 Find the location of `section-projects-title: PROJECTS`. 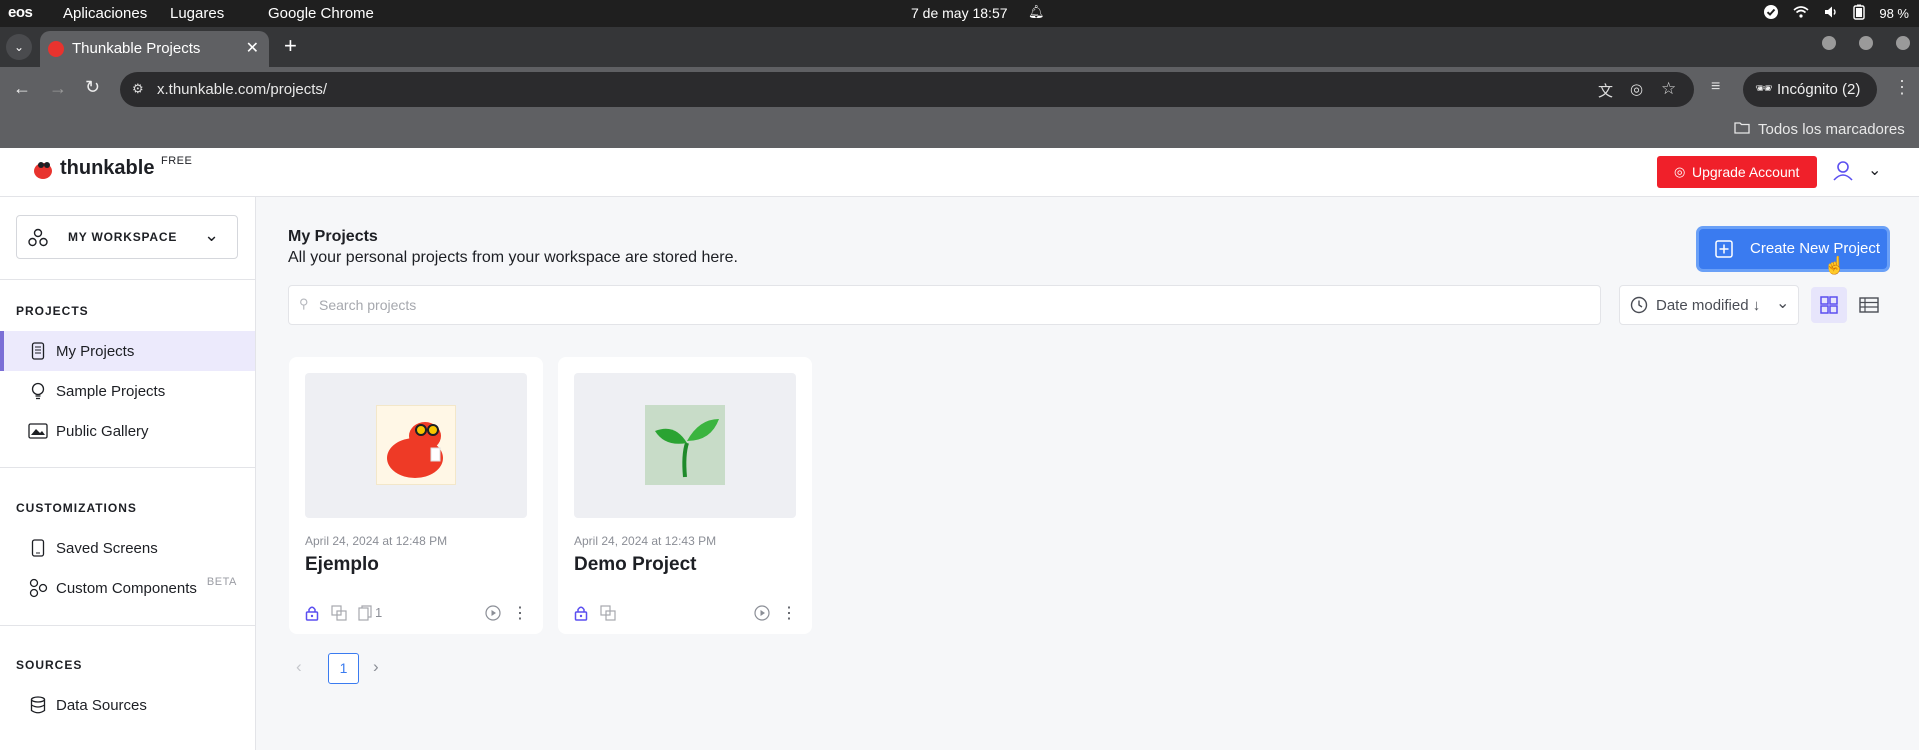

section-projects-title: PROJECTS is located at coordinates (52, 311).